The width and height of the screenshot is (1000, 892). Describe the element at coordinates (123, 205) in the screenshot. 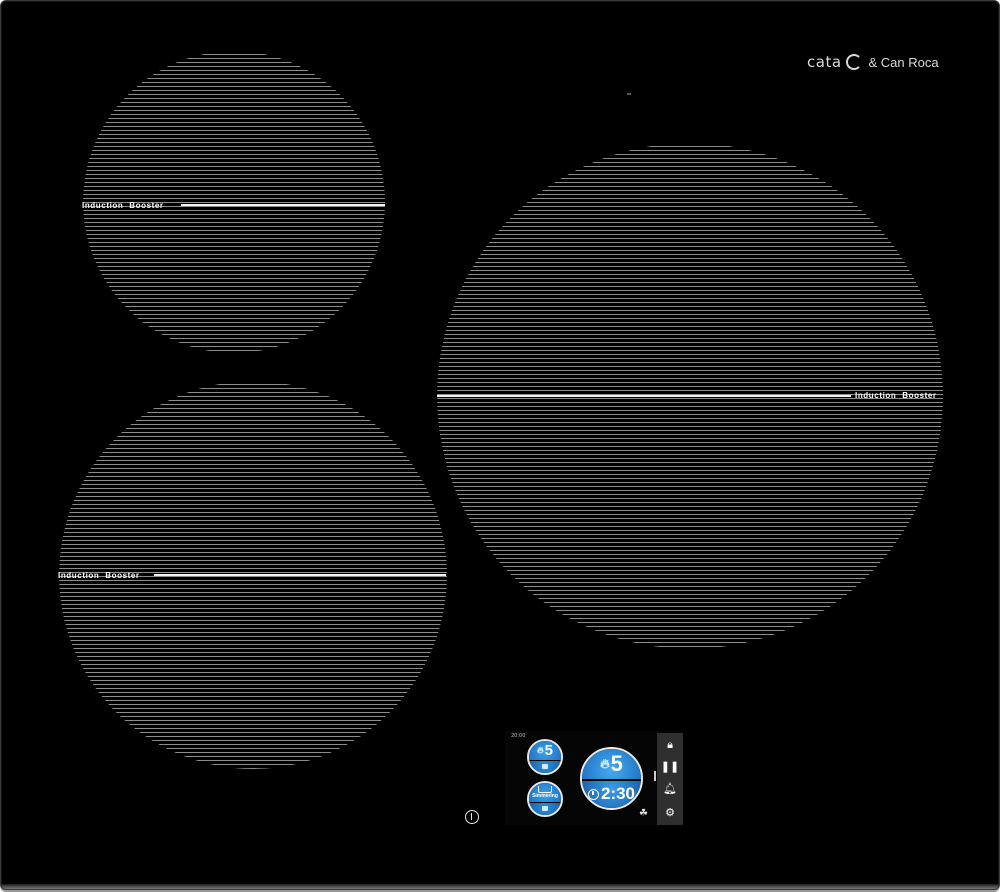

I see `zone-label-top-left: Induction Booster` at that location.